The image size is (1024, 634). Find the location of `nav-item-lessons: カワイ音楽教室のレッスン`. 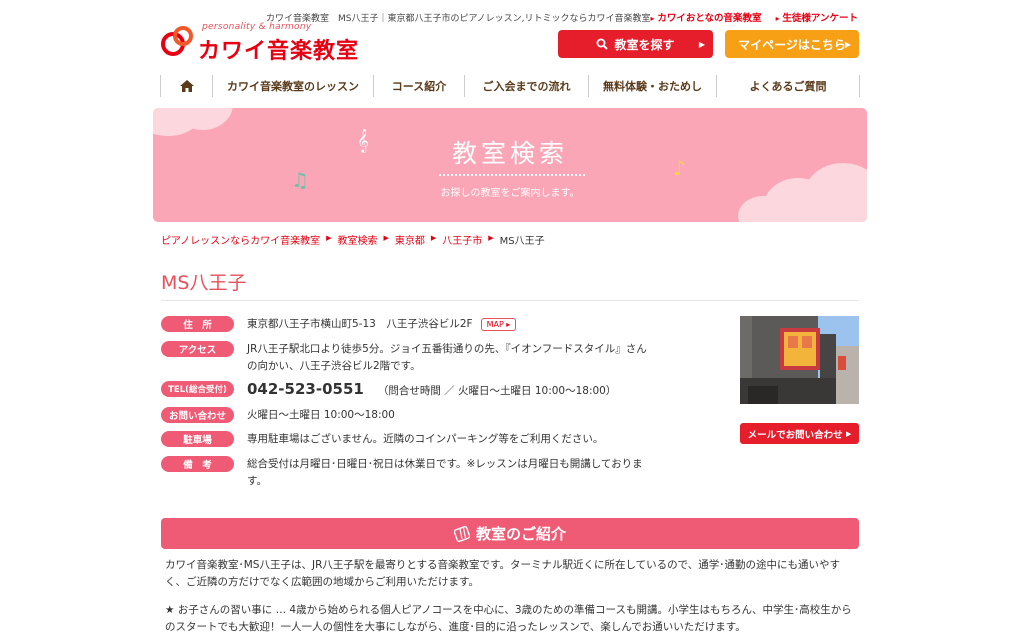

nav-item-lessons: カワイ音楽教室のレッスン is located at coordinates (292, 86).